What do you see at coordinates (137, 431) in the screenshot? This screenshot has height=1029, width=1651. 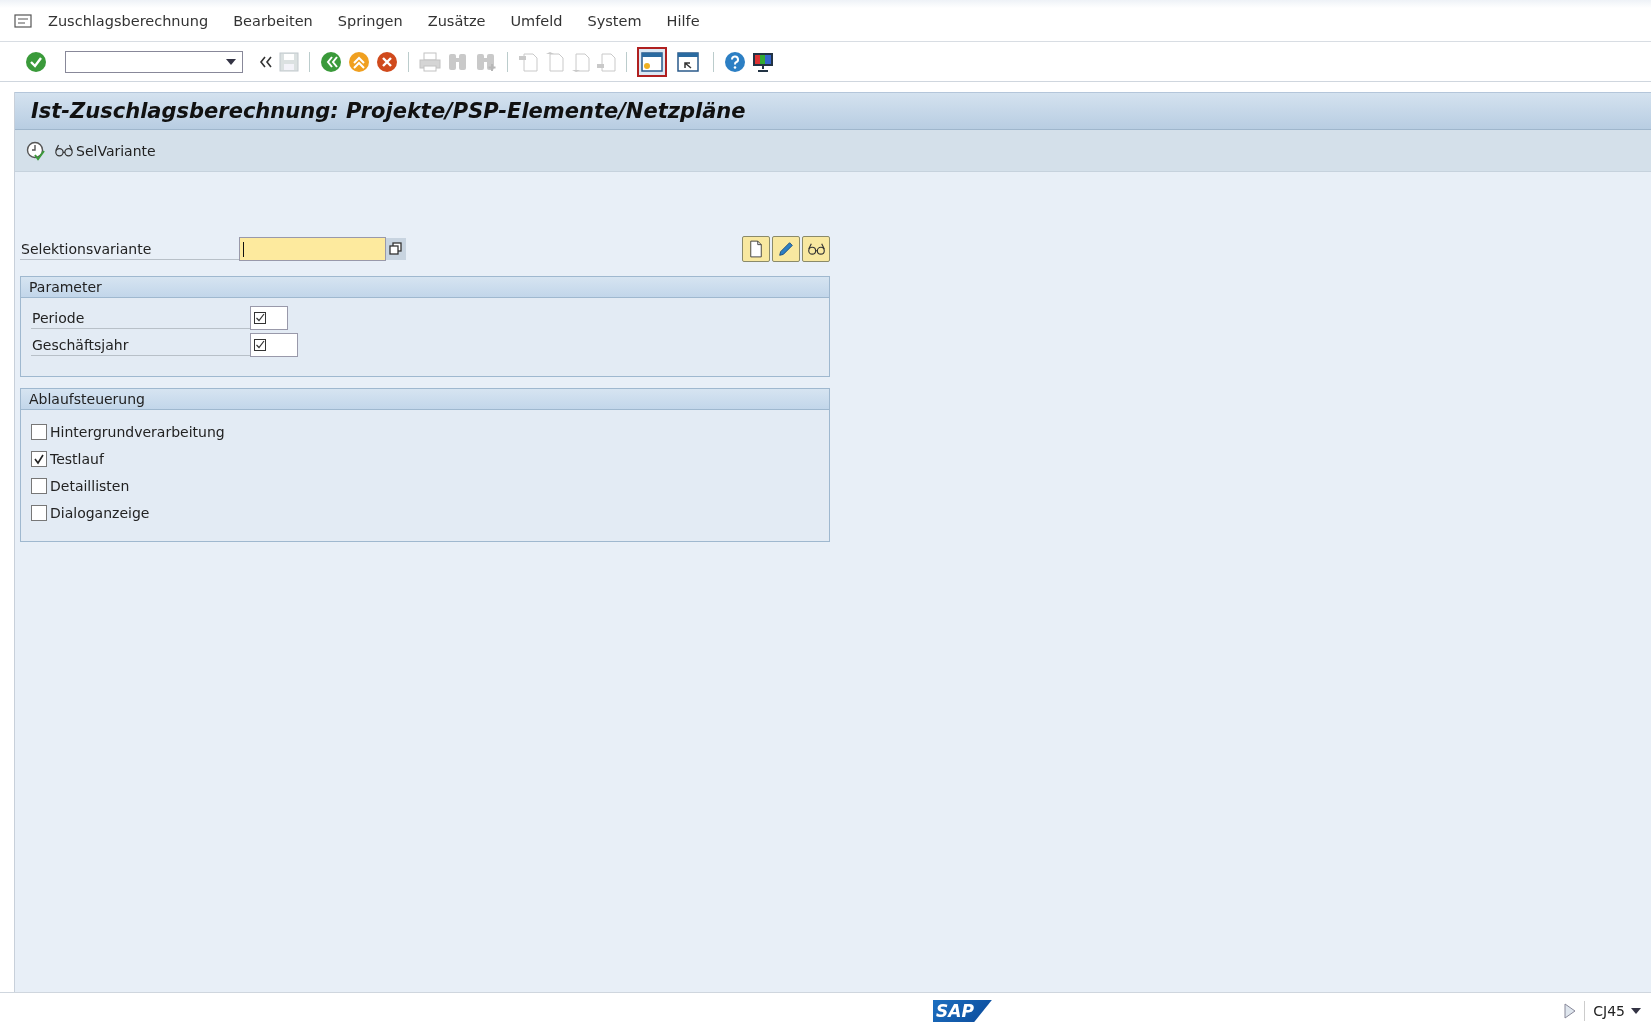 I see `checkbox-label: Hintergrundverarbeitung` at bounding box center [137, 431].